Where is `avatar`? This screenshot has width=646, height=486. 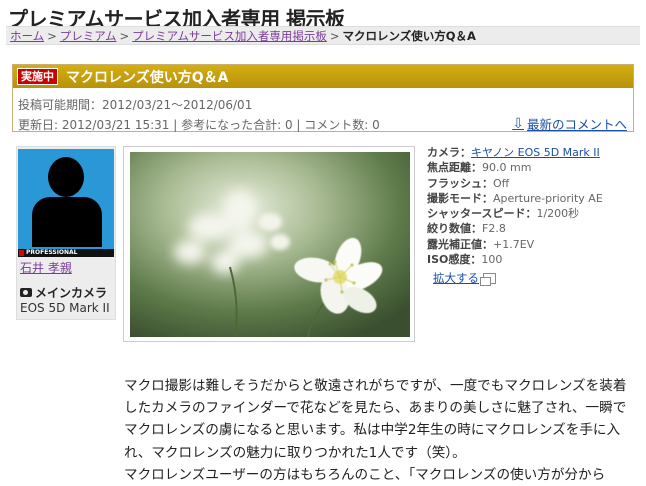
avatar is located at coordinates (66, 199).